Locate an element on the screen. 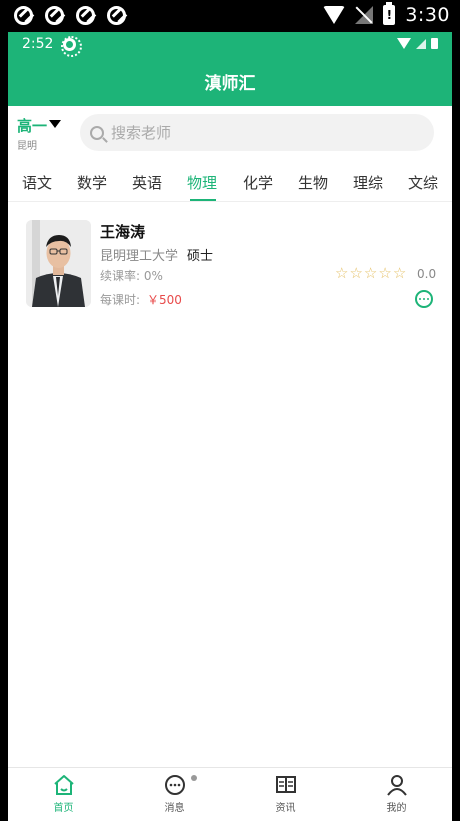 Image resolution: width=460 pixels, height=821 pixels. grade-selector: 高一 昆明 is located at coordinates (39, 133).